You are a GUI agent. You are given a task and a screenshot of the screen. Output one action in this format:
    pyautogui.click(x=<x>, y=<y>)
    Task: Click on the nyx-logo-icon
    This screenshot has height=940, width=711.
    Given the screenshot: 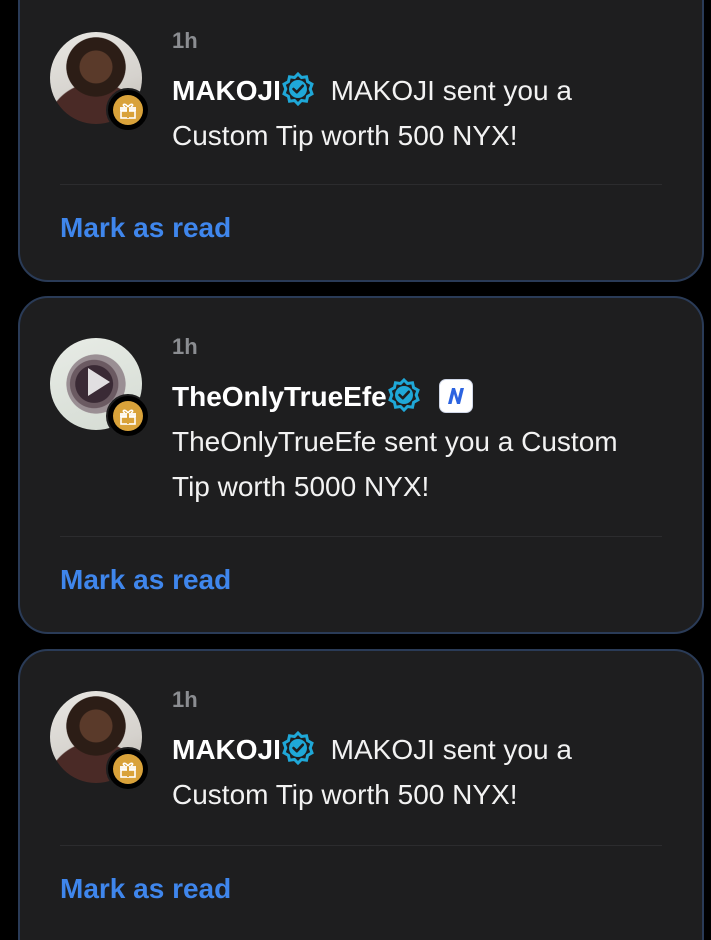 What is the action you would take?
    pyautogui.click(x=455, y=396)
    